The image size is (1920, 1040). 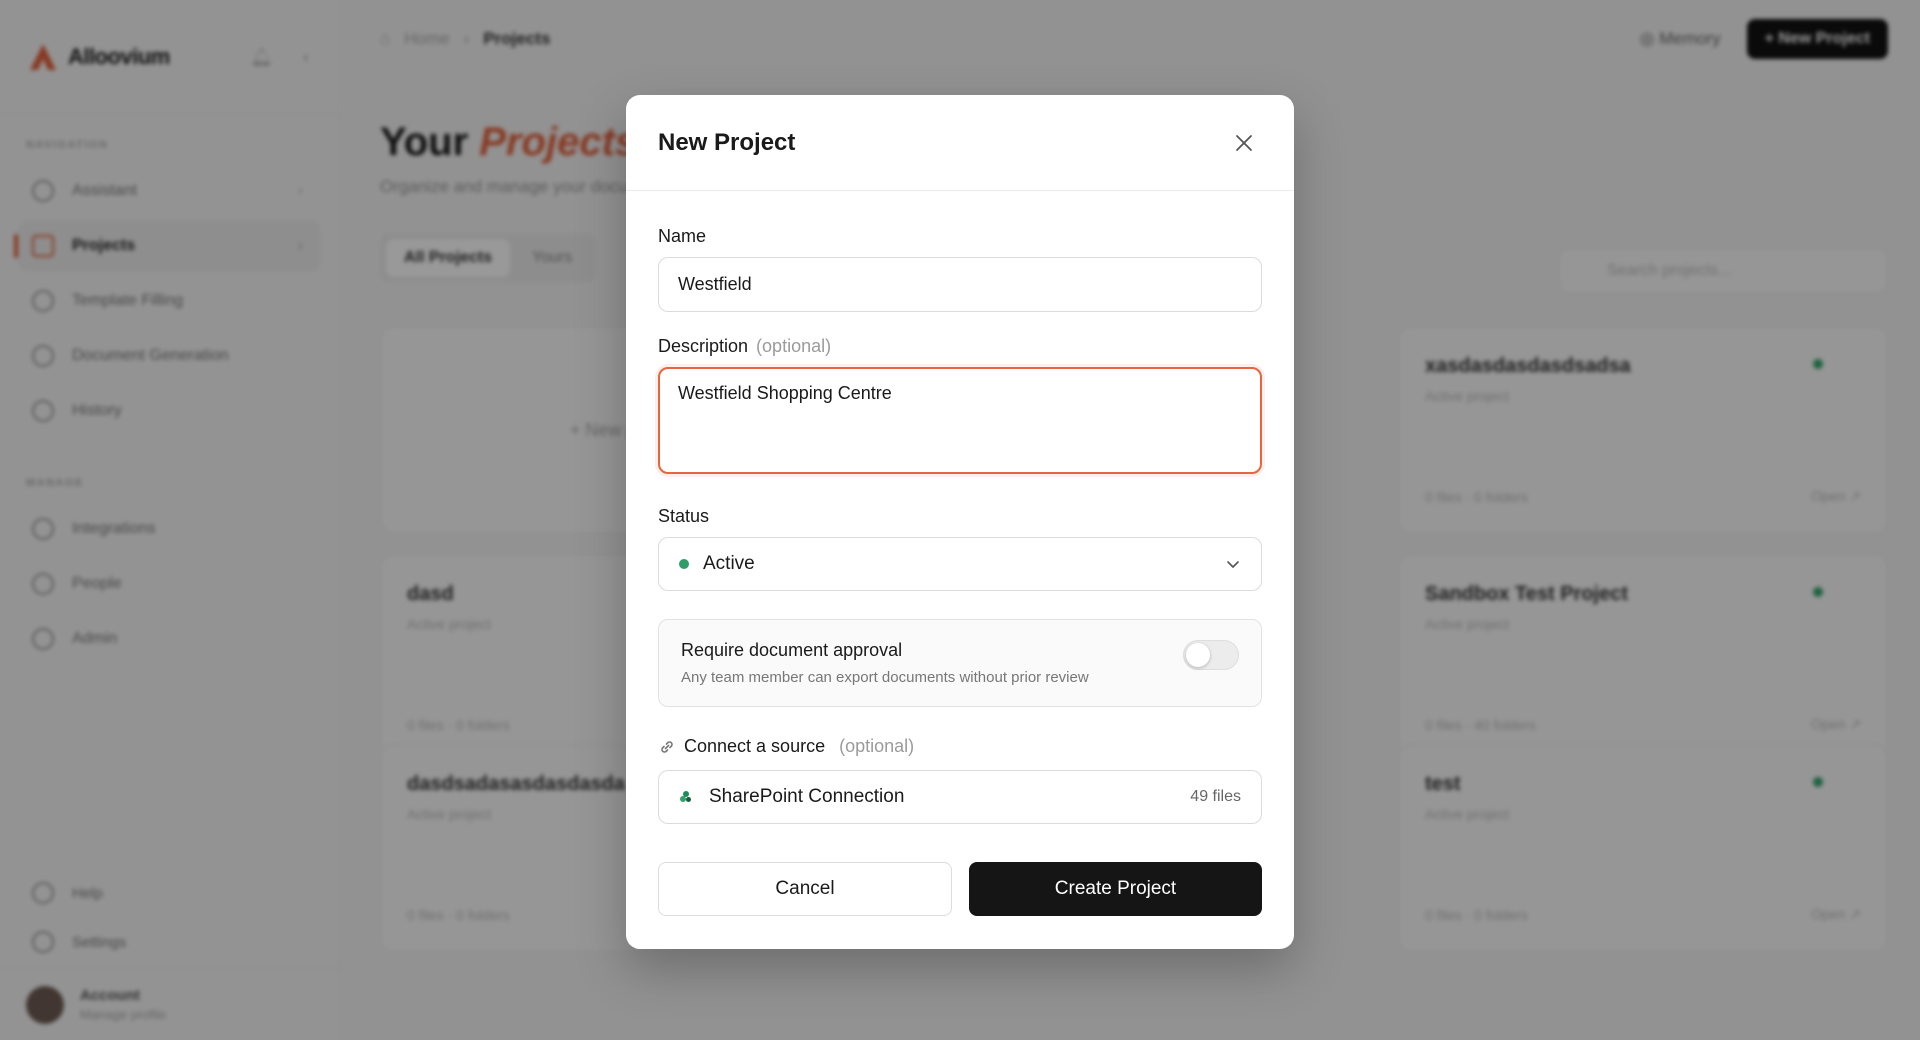 I want to click on link-icon, so click(x=667, y=746).